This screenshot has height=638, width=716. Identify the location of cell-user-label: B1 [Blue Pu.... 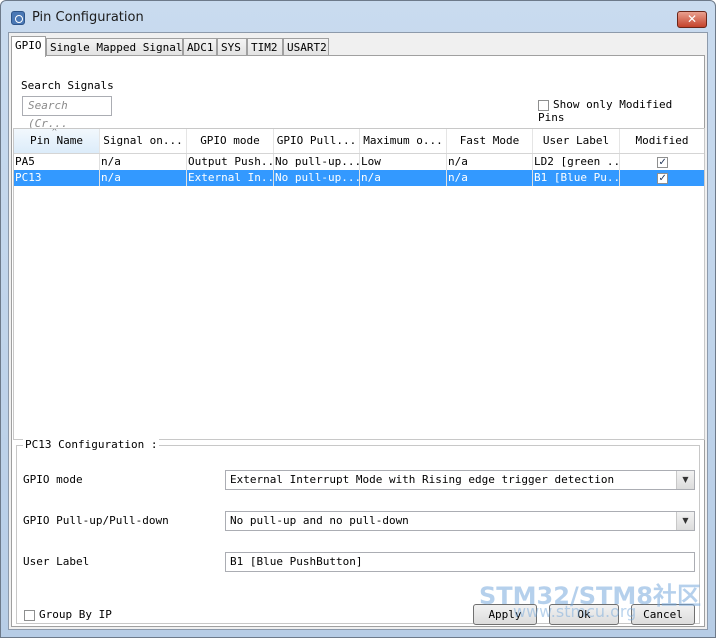
(577, 178).